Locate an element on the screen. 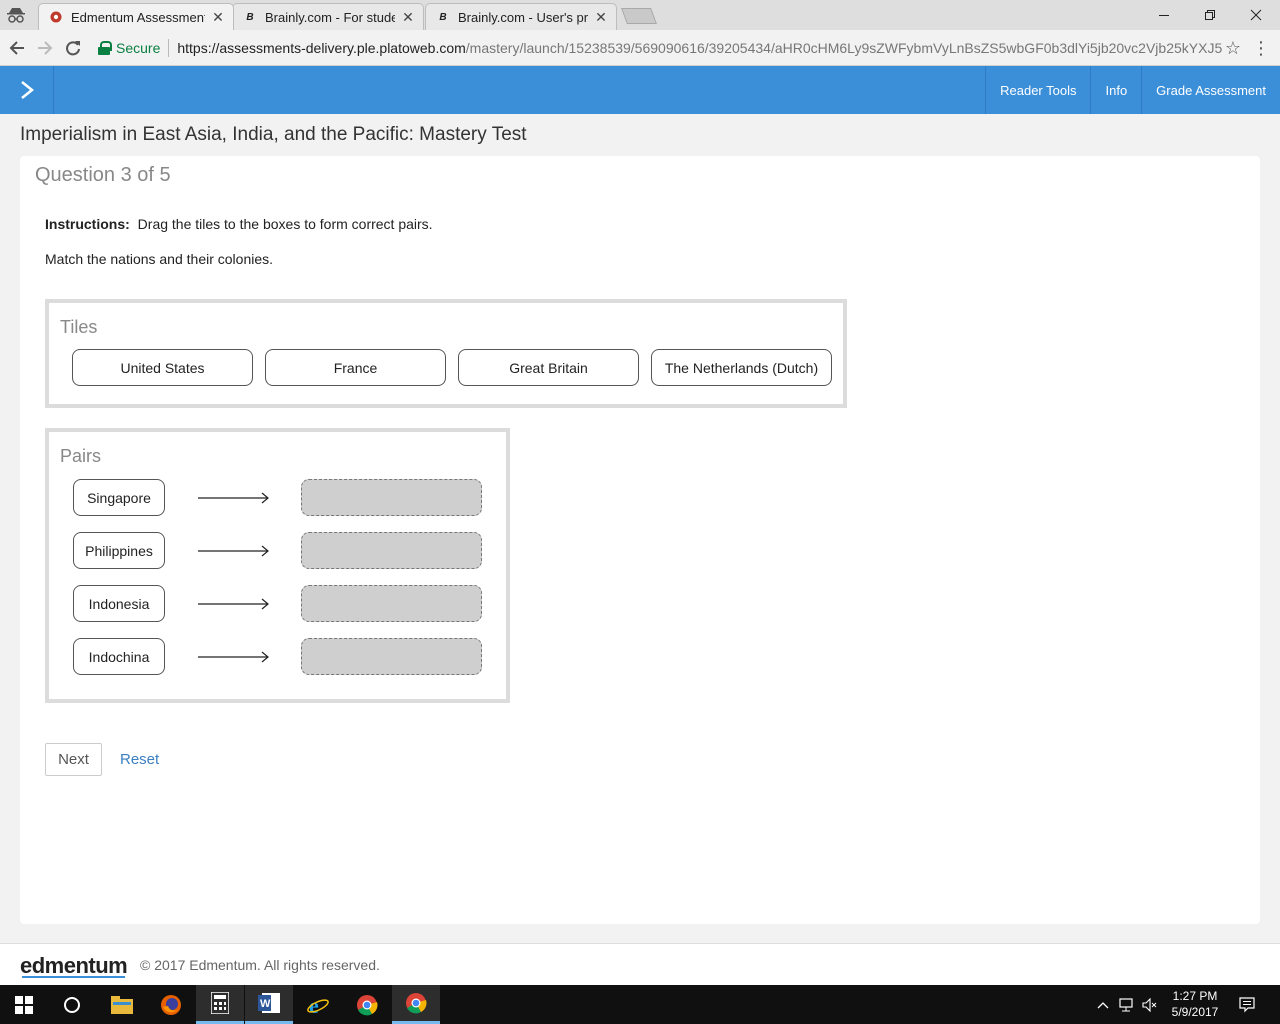 This screenshot has height=1024, width=1280. reload-icon is located at coordinates (73, 48).